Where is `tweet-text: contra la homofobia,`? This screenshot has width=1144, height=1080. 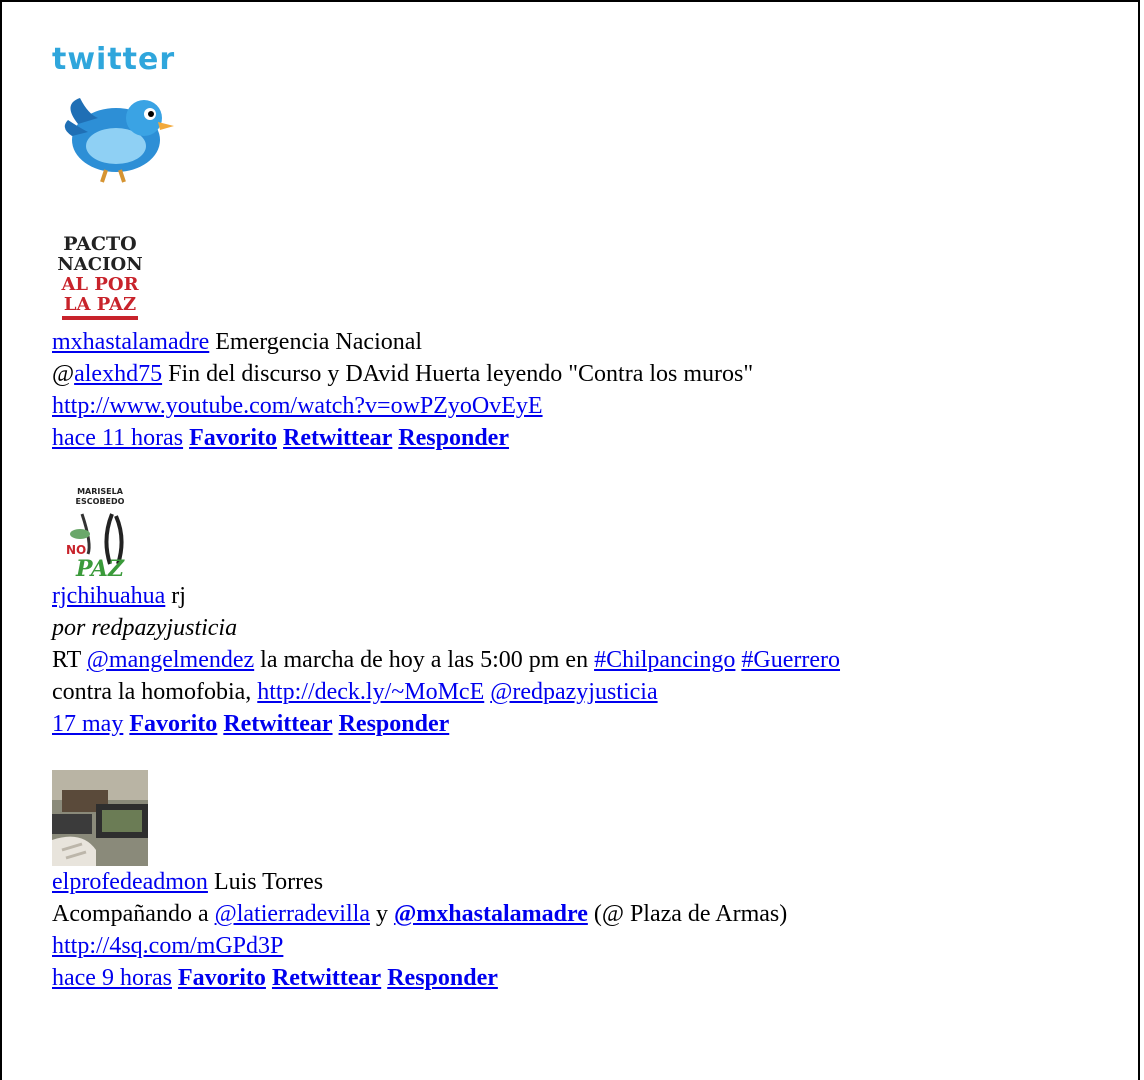
tweet-text: contra la homofobia, is located at coordinates (155, 692).